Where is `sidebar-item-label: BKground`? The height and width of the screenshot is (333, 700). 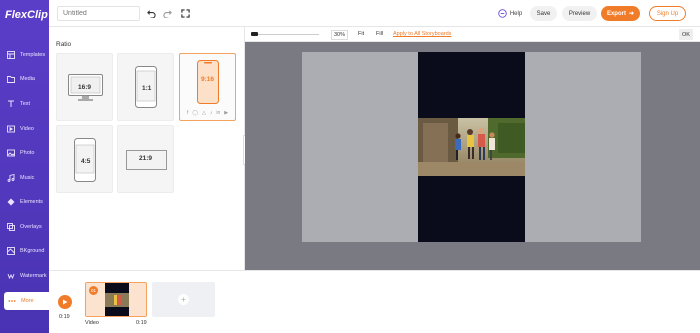 sidebar-item-label: BKground is located at coordinates (32, 251).